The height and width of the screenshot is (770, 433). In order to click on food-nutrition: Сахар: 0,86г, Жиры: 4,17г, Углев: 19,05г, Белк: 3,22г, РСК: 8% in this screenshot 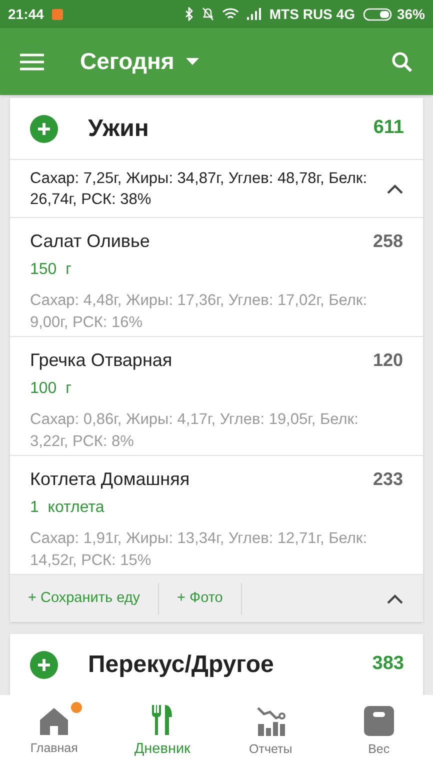, I will do `click(195, 431)`.